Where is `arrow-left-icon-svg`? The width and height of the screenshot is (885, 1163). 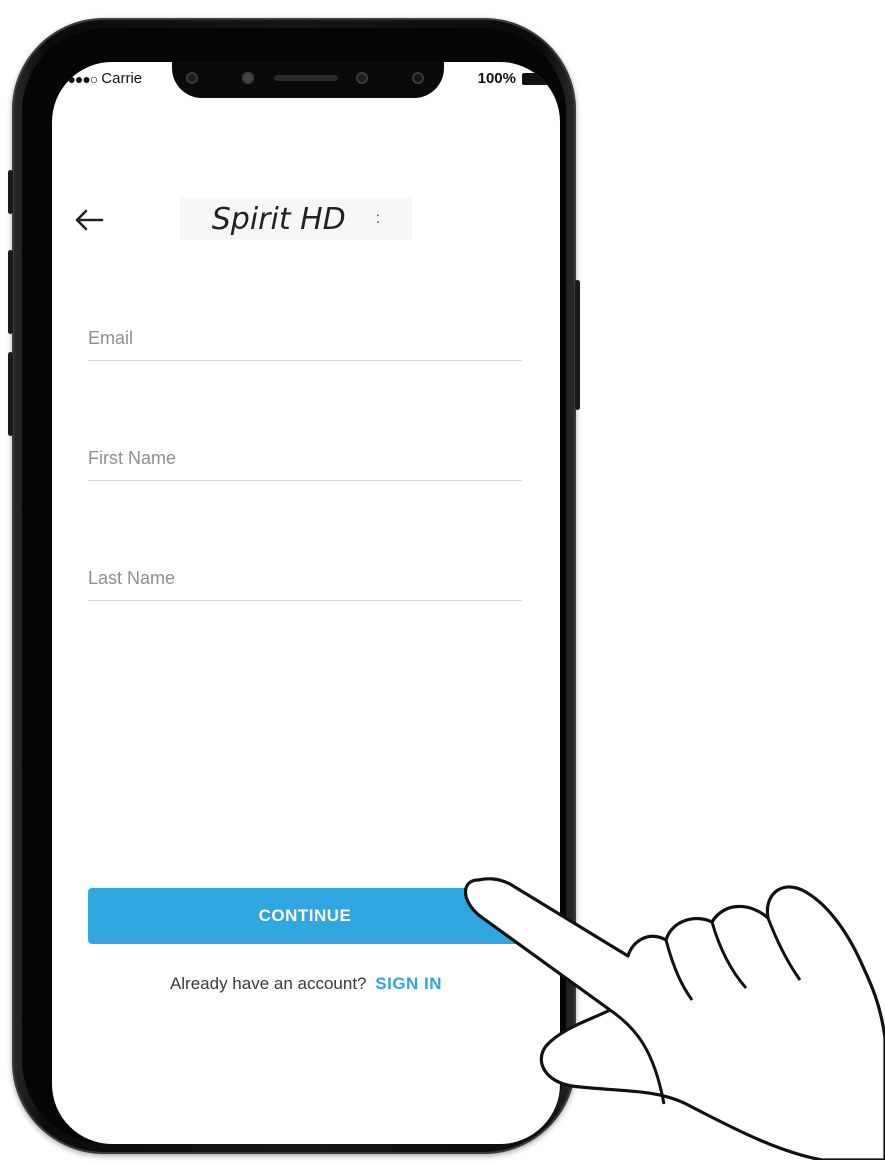
arrow-left-icon-svg is located at coordinates (89, 220).